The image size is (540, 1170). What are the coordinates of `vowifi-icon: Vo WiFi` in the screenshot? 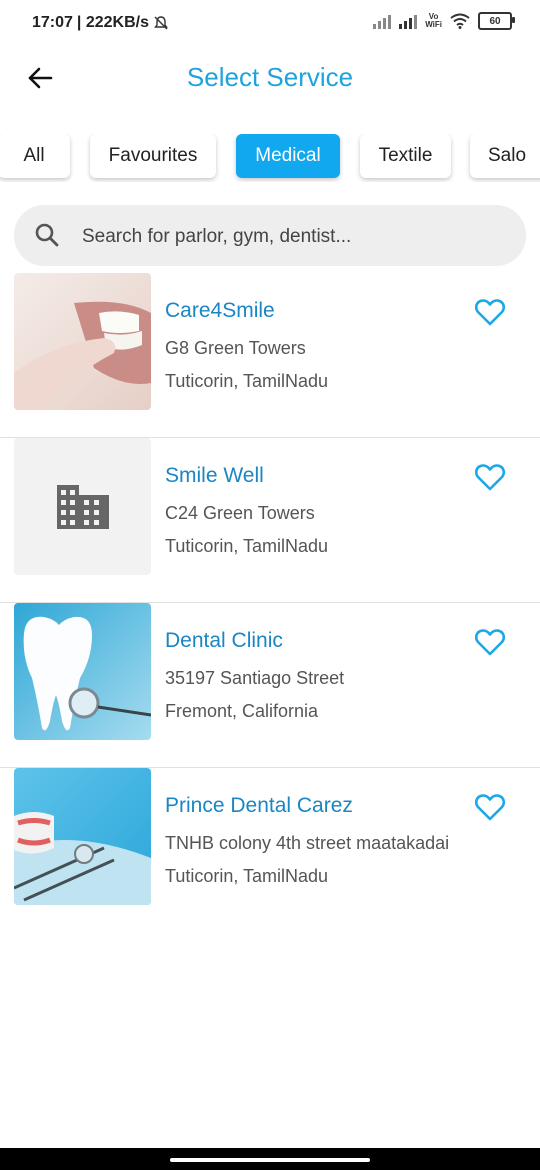 It's located at (433, 21).